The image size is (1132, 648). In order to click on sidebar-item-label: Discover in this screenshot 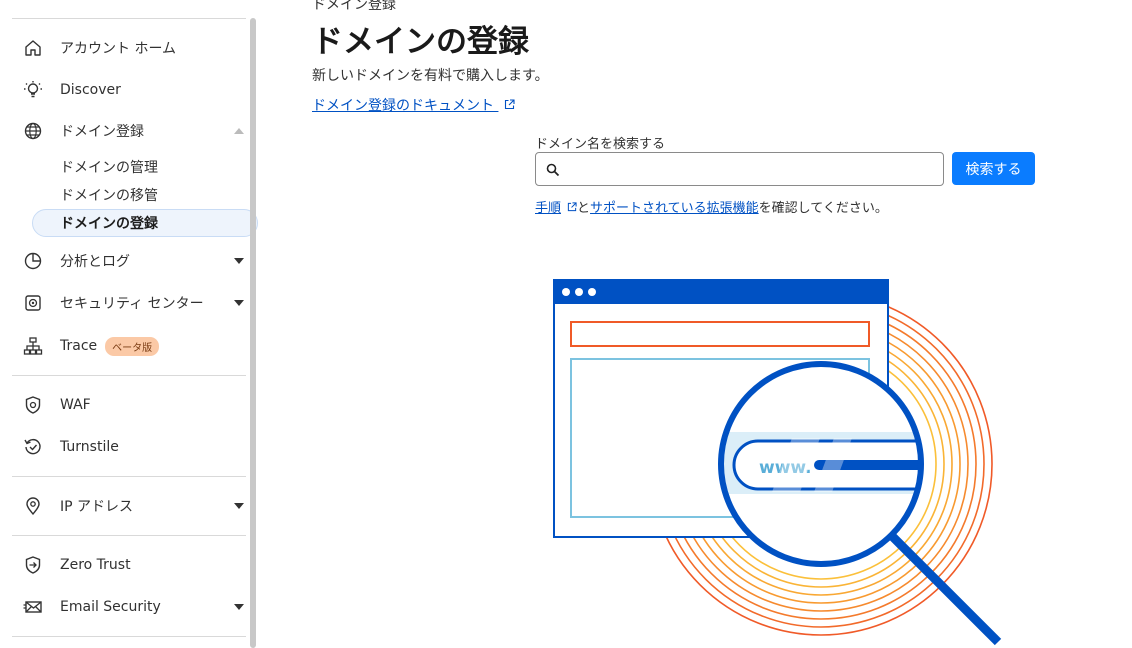, I will do `click(90, 90)`.